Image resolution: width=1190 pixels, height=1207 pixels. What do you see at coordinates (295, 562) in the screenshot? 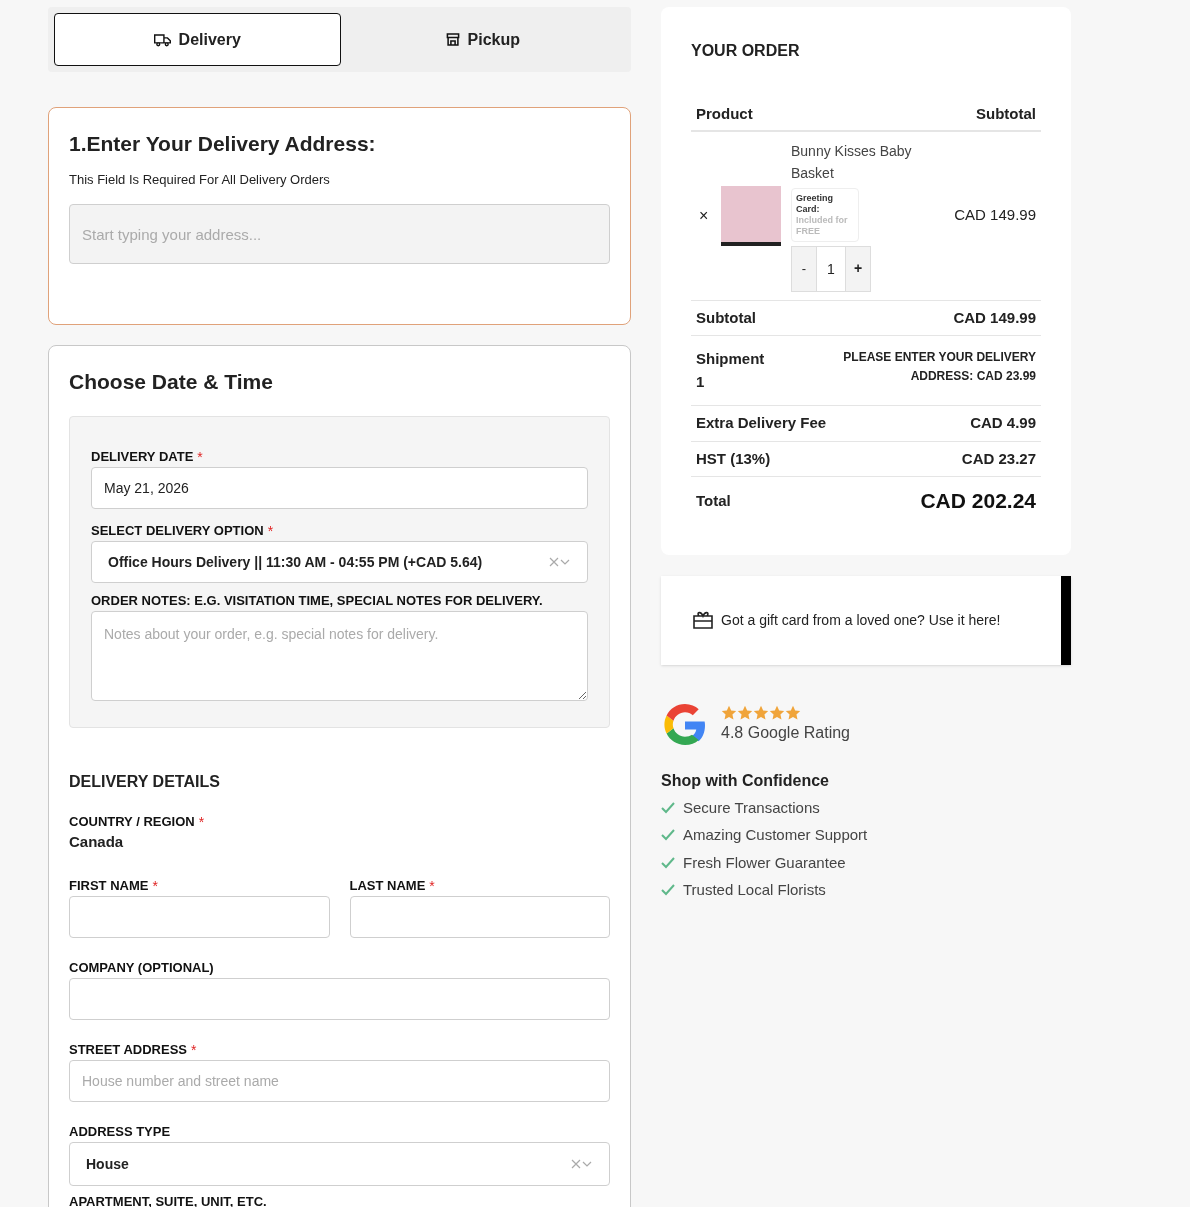
I see `select-value: Office Hours Delivery || 11:30 AM - 04:55 PM (+CAD 5.64)` at bounding box center [295, 562].